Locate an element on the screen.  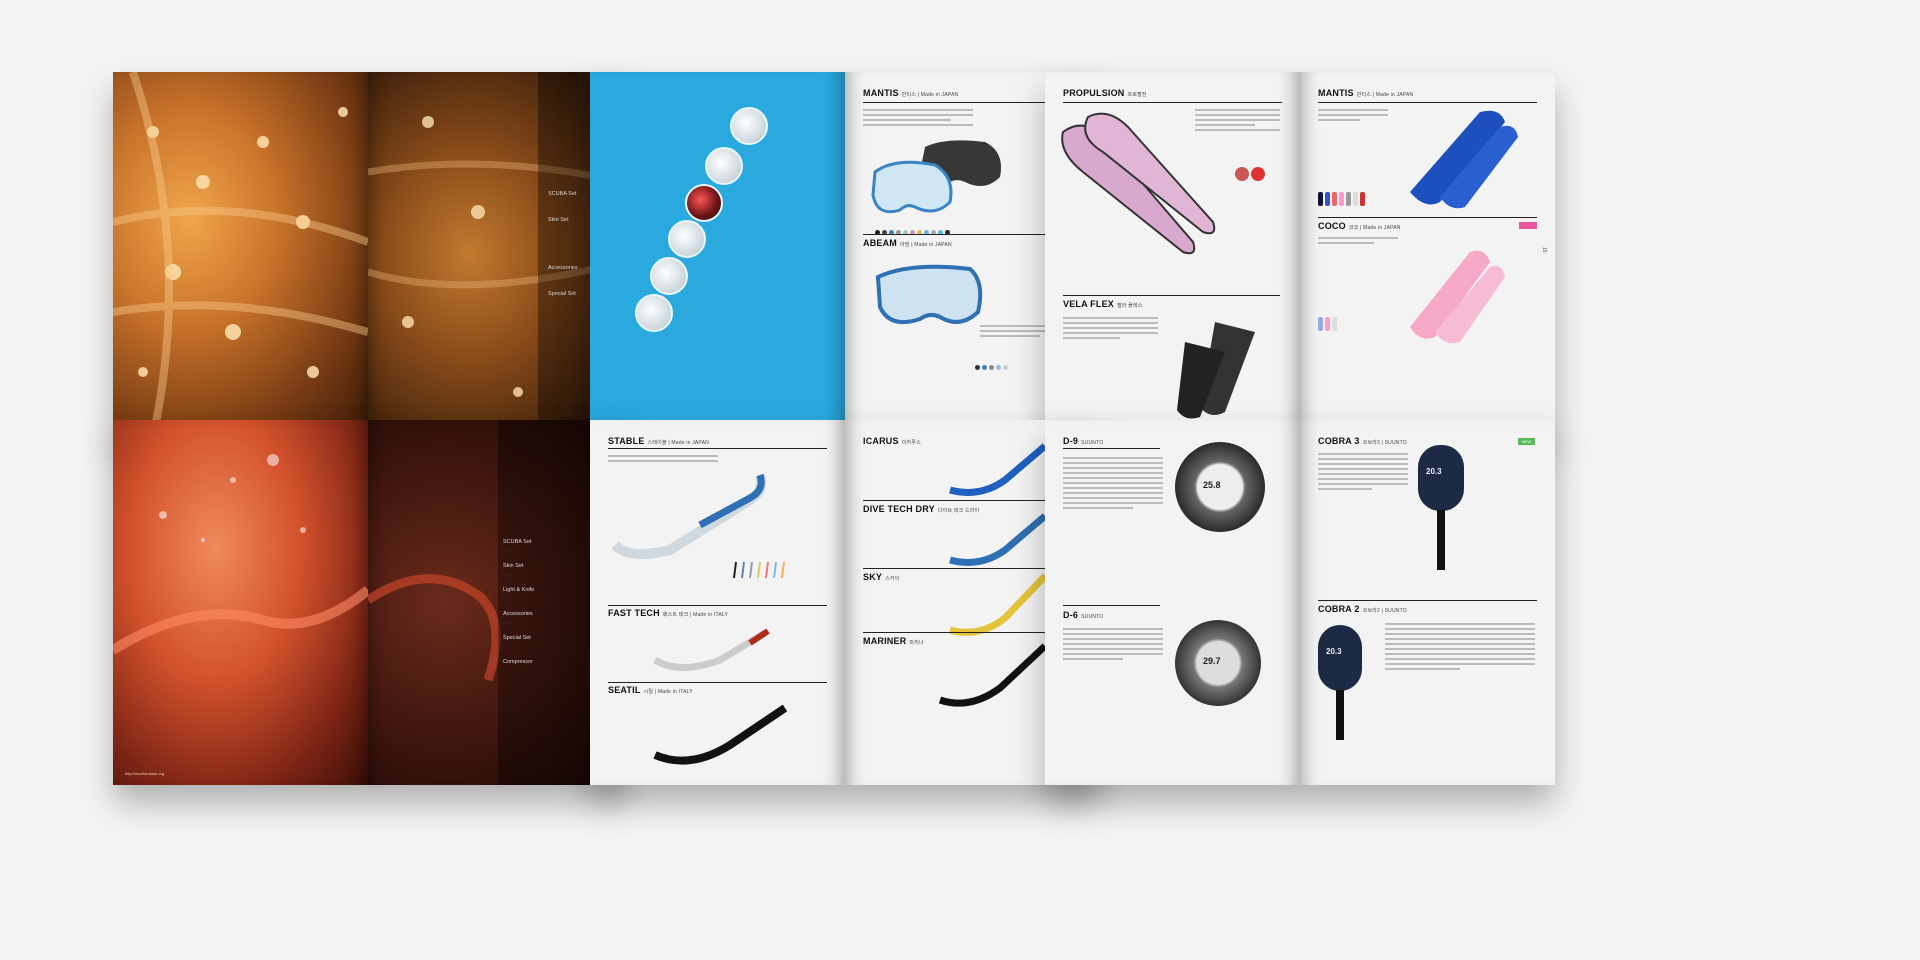
blue-panel-page is located at coordinates (717, 254).